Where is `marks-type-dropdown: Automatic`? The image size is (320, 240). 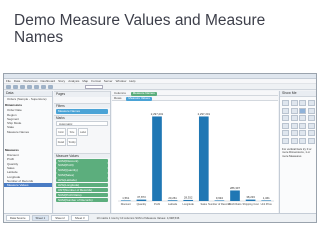
marks-type-dropdown: Automatic is located at coordinates (82, 123).